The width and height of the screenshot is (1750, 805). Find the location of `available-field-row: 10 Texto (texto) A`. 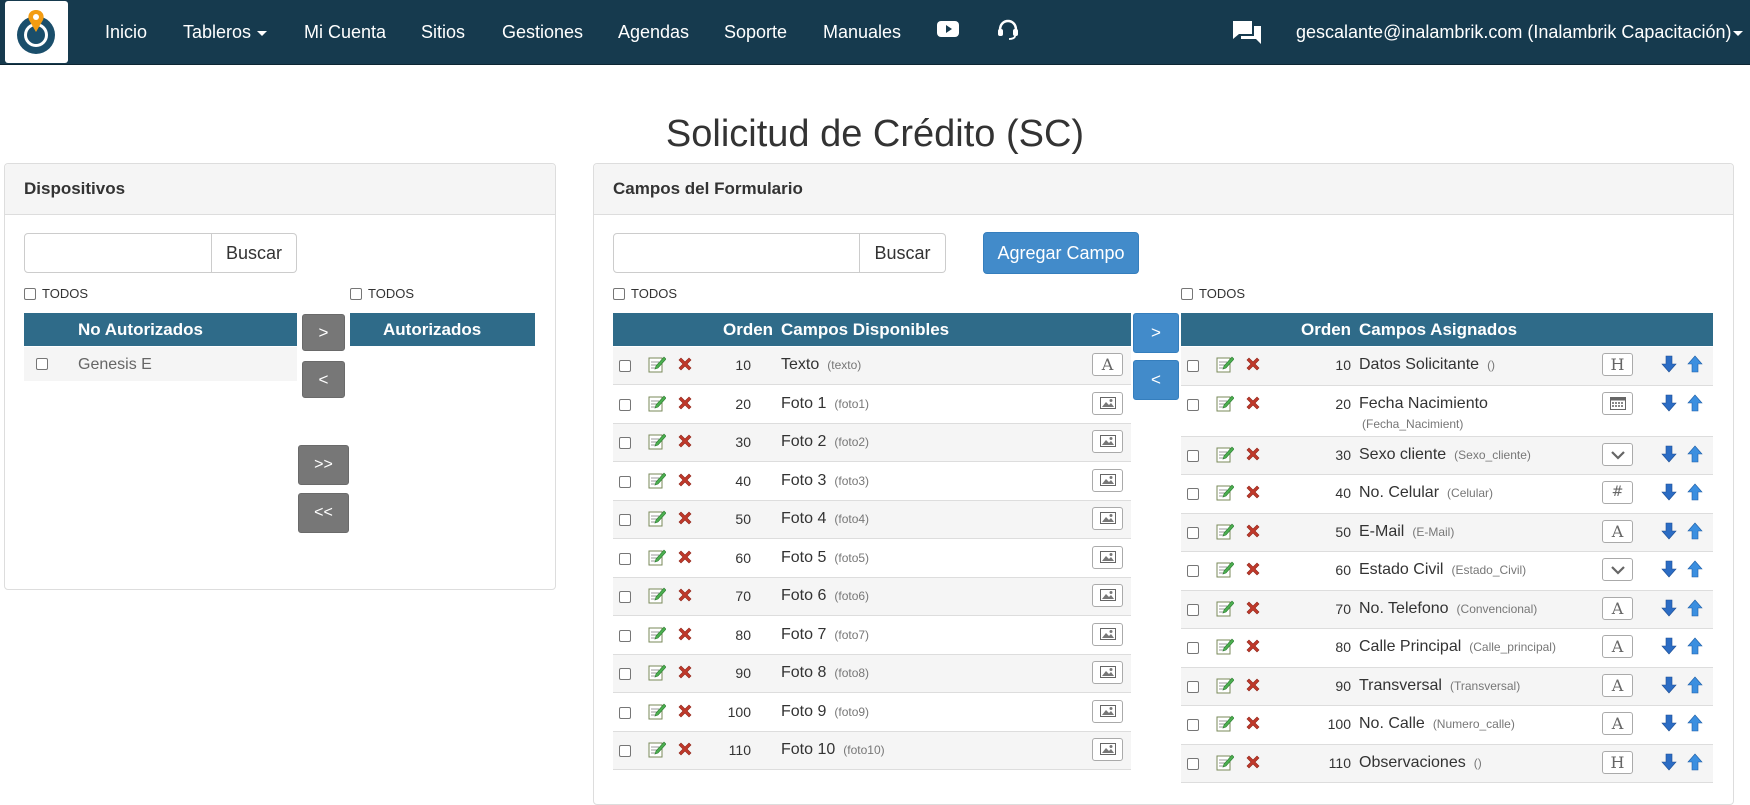

available-field-row: 10 Texto (texto) A is located at coordinates (872, 366).